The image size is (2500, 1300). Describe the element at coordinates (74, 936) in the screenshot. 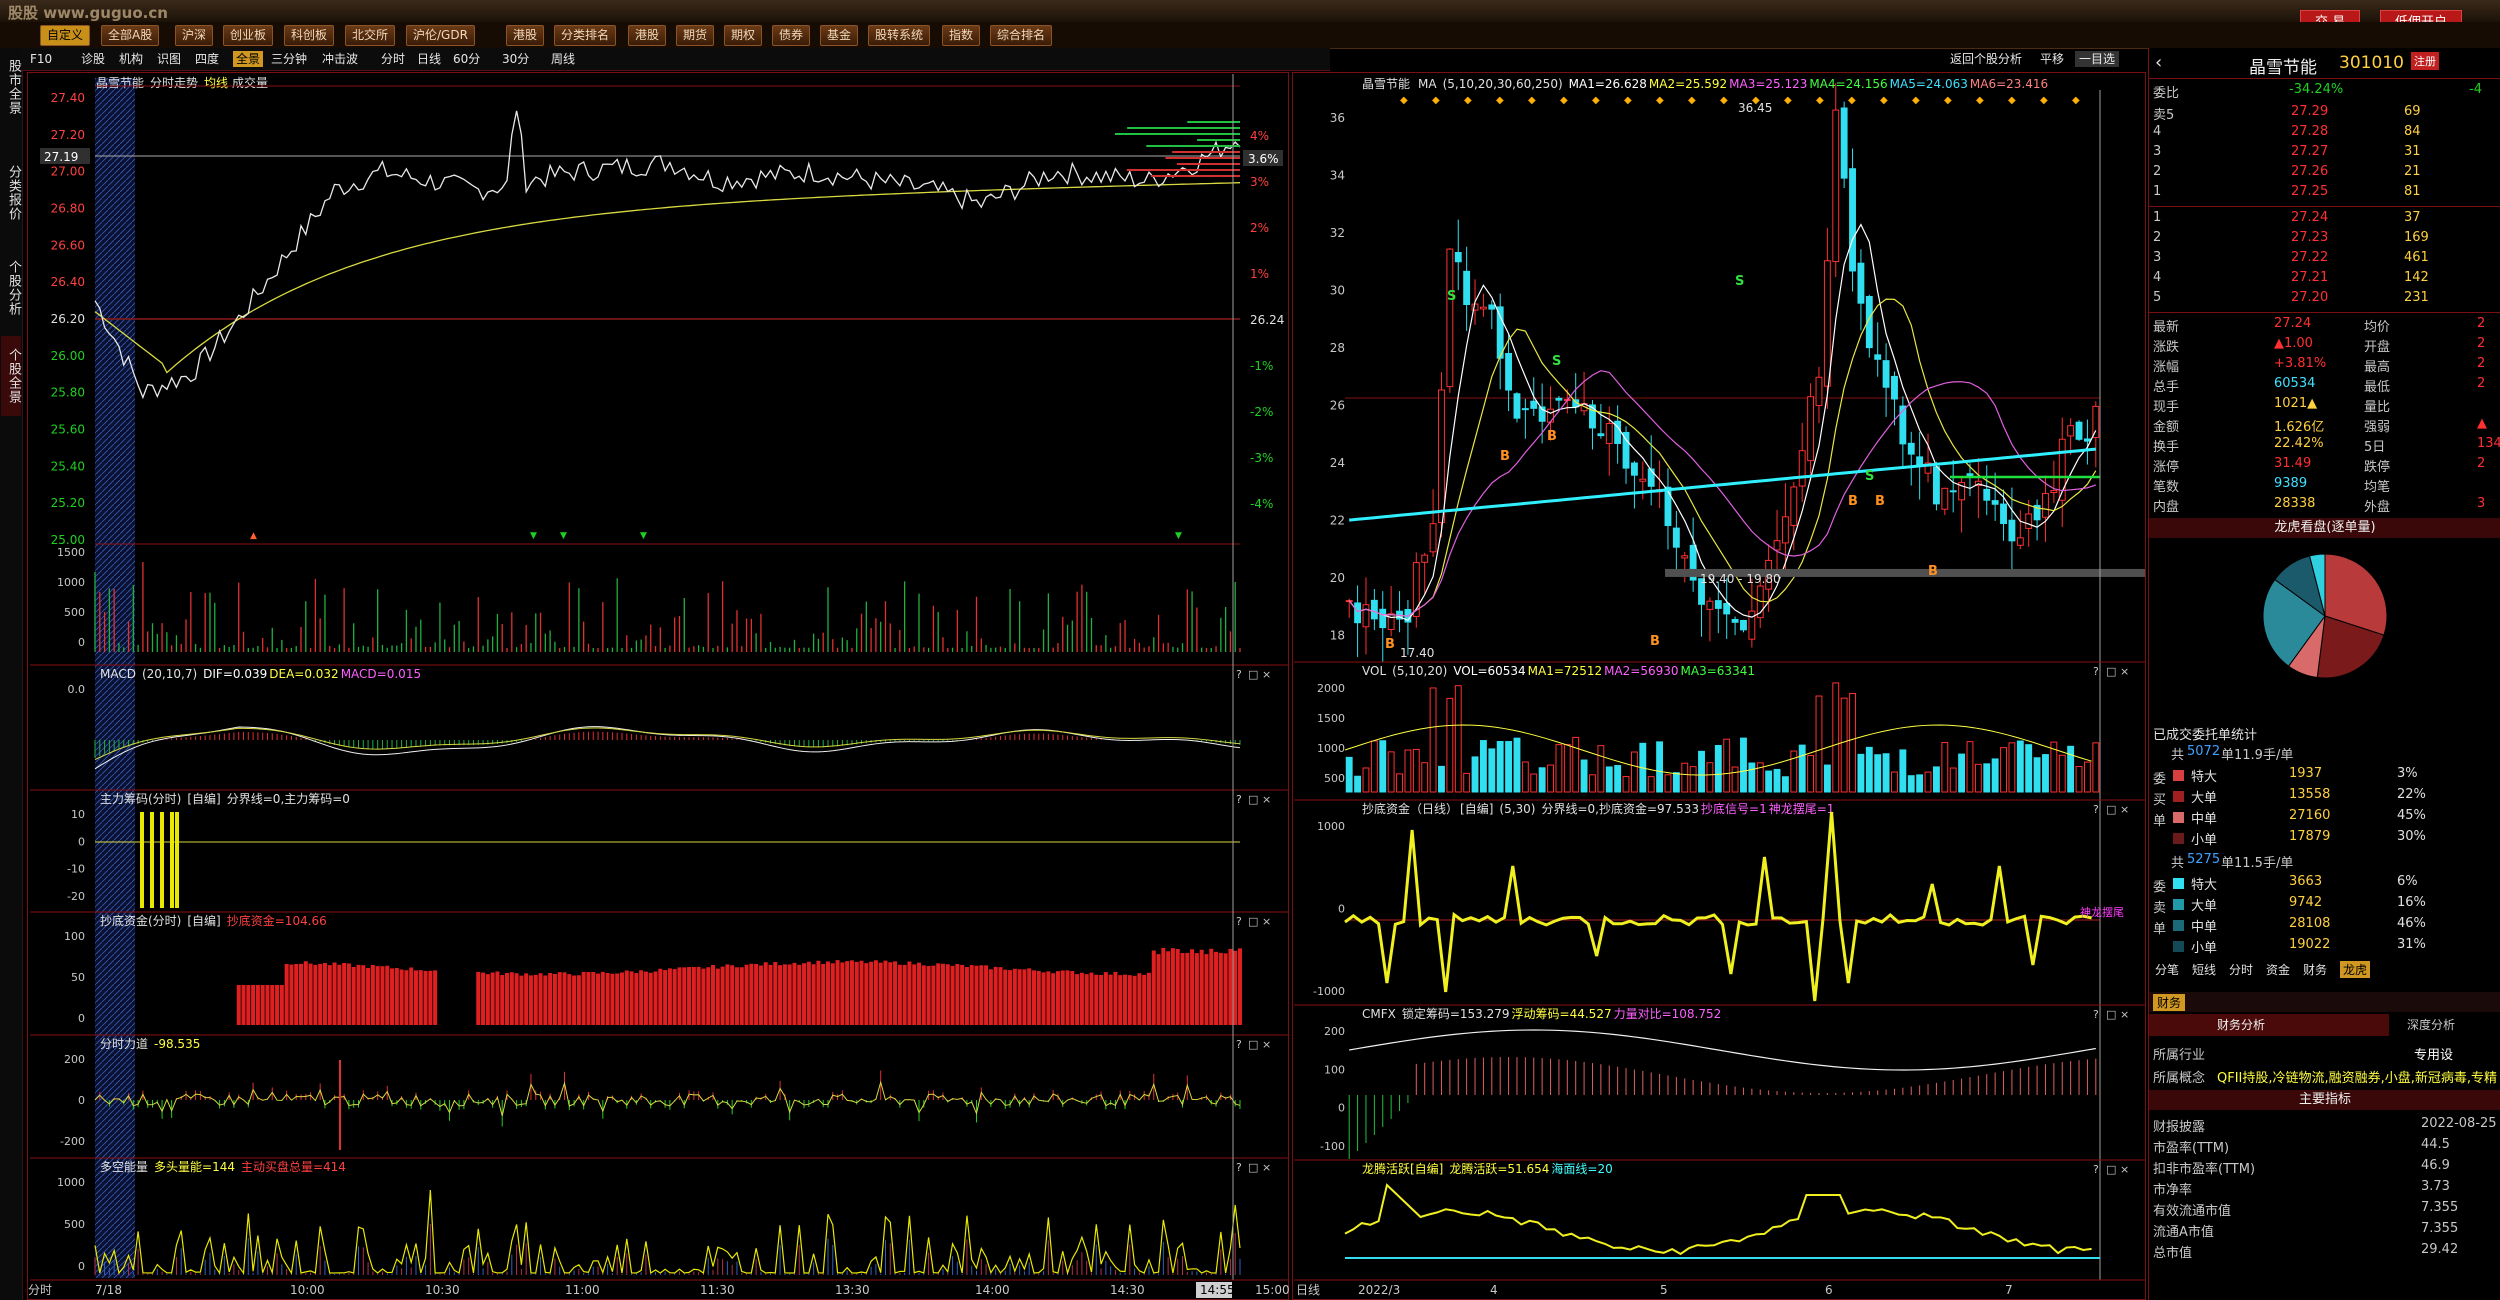

I see `pane-tick-label: 100` at that location.